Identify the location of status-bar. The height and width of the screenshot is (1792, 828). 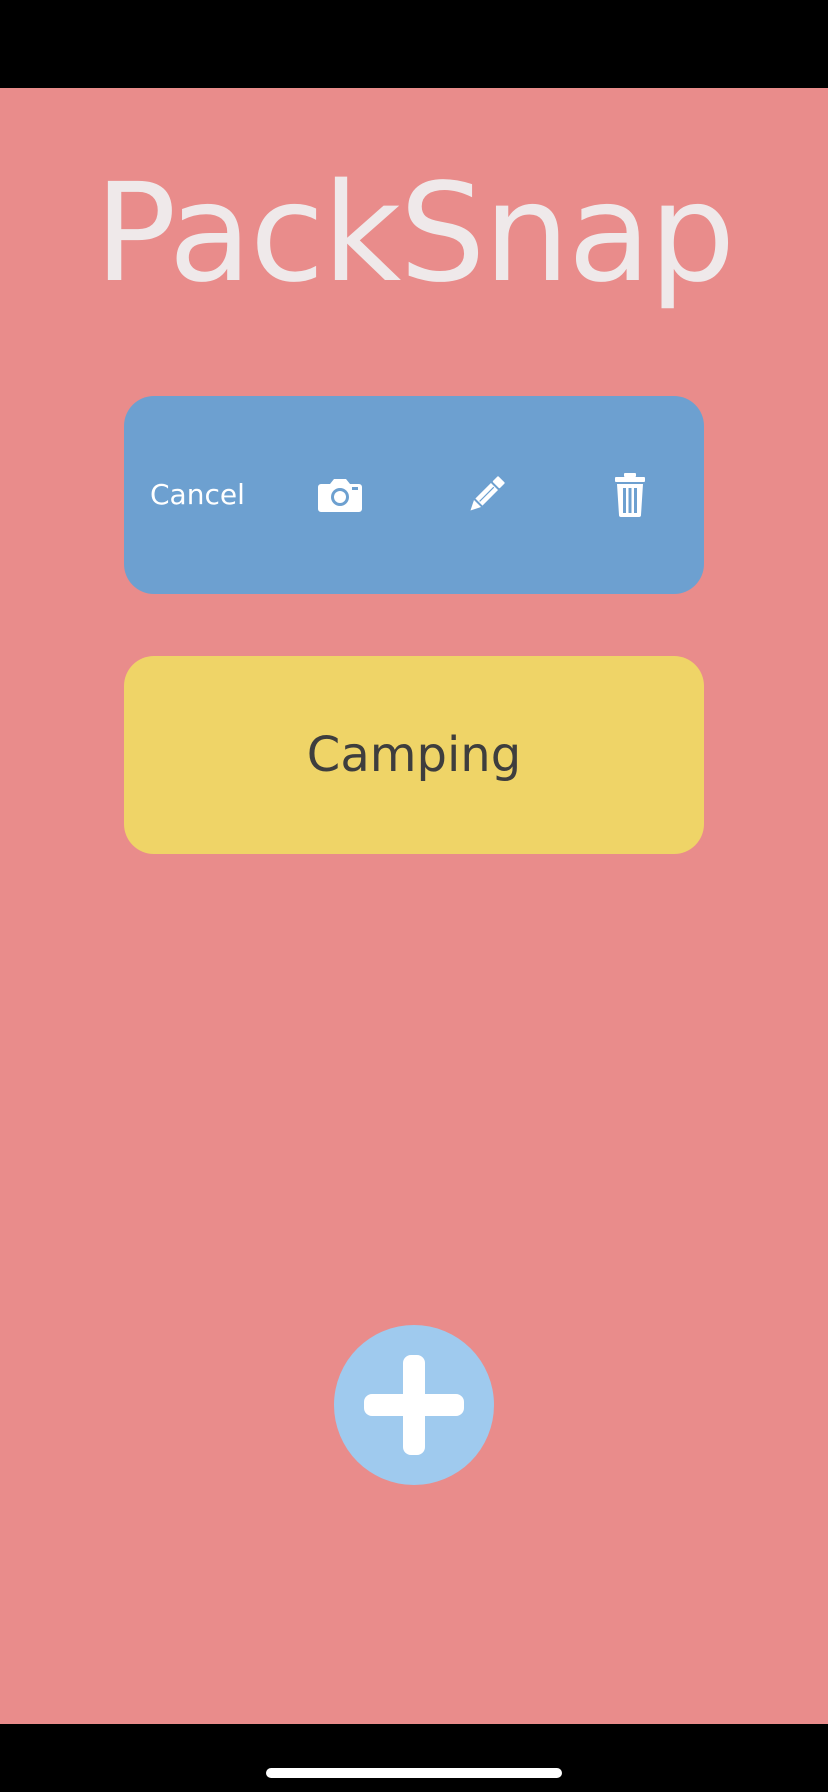
(414, 44).